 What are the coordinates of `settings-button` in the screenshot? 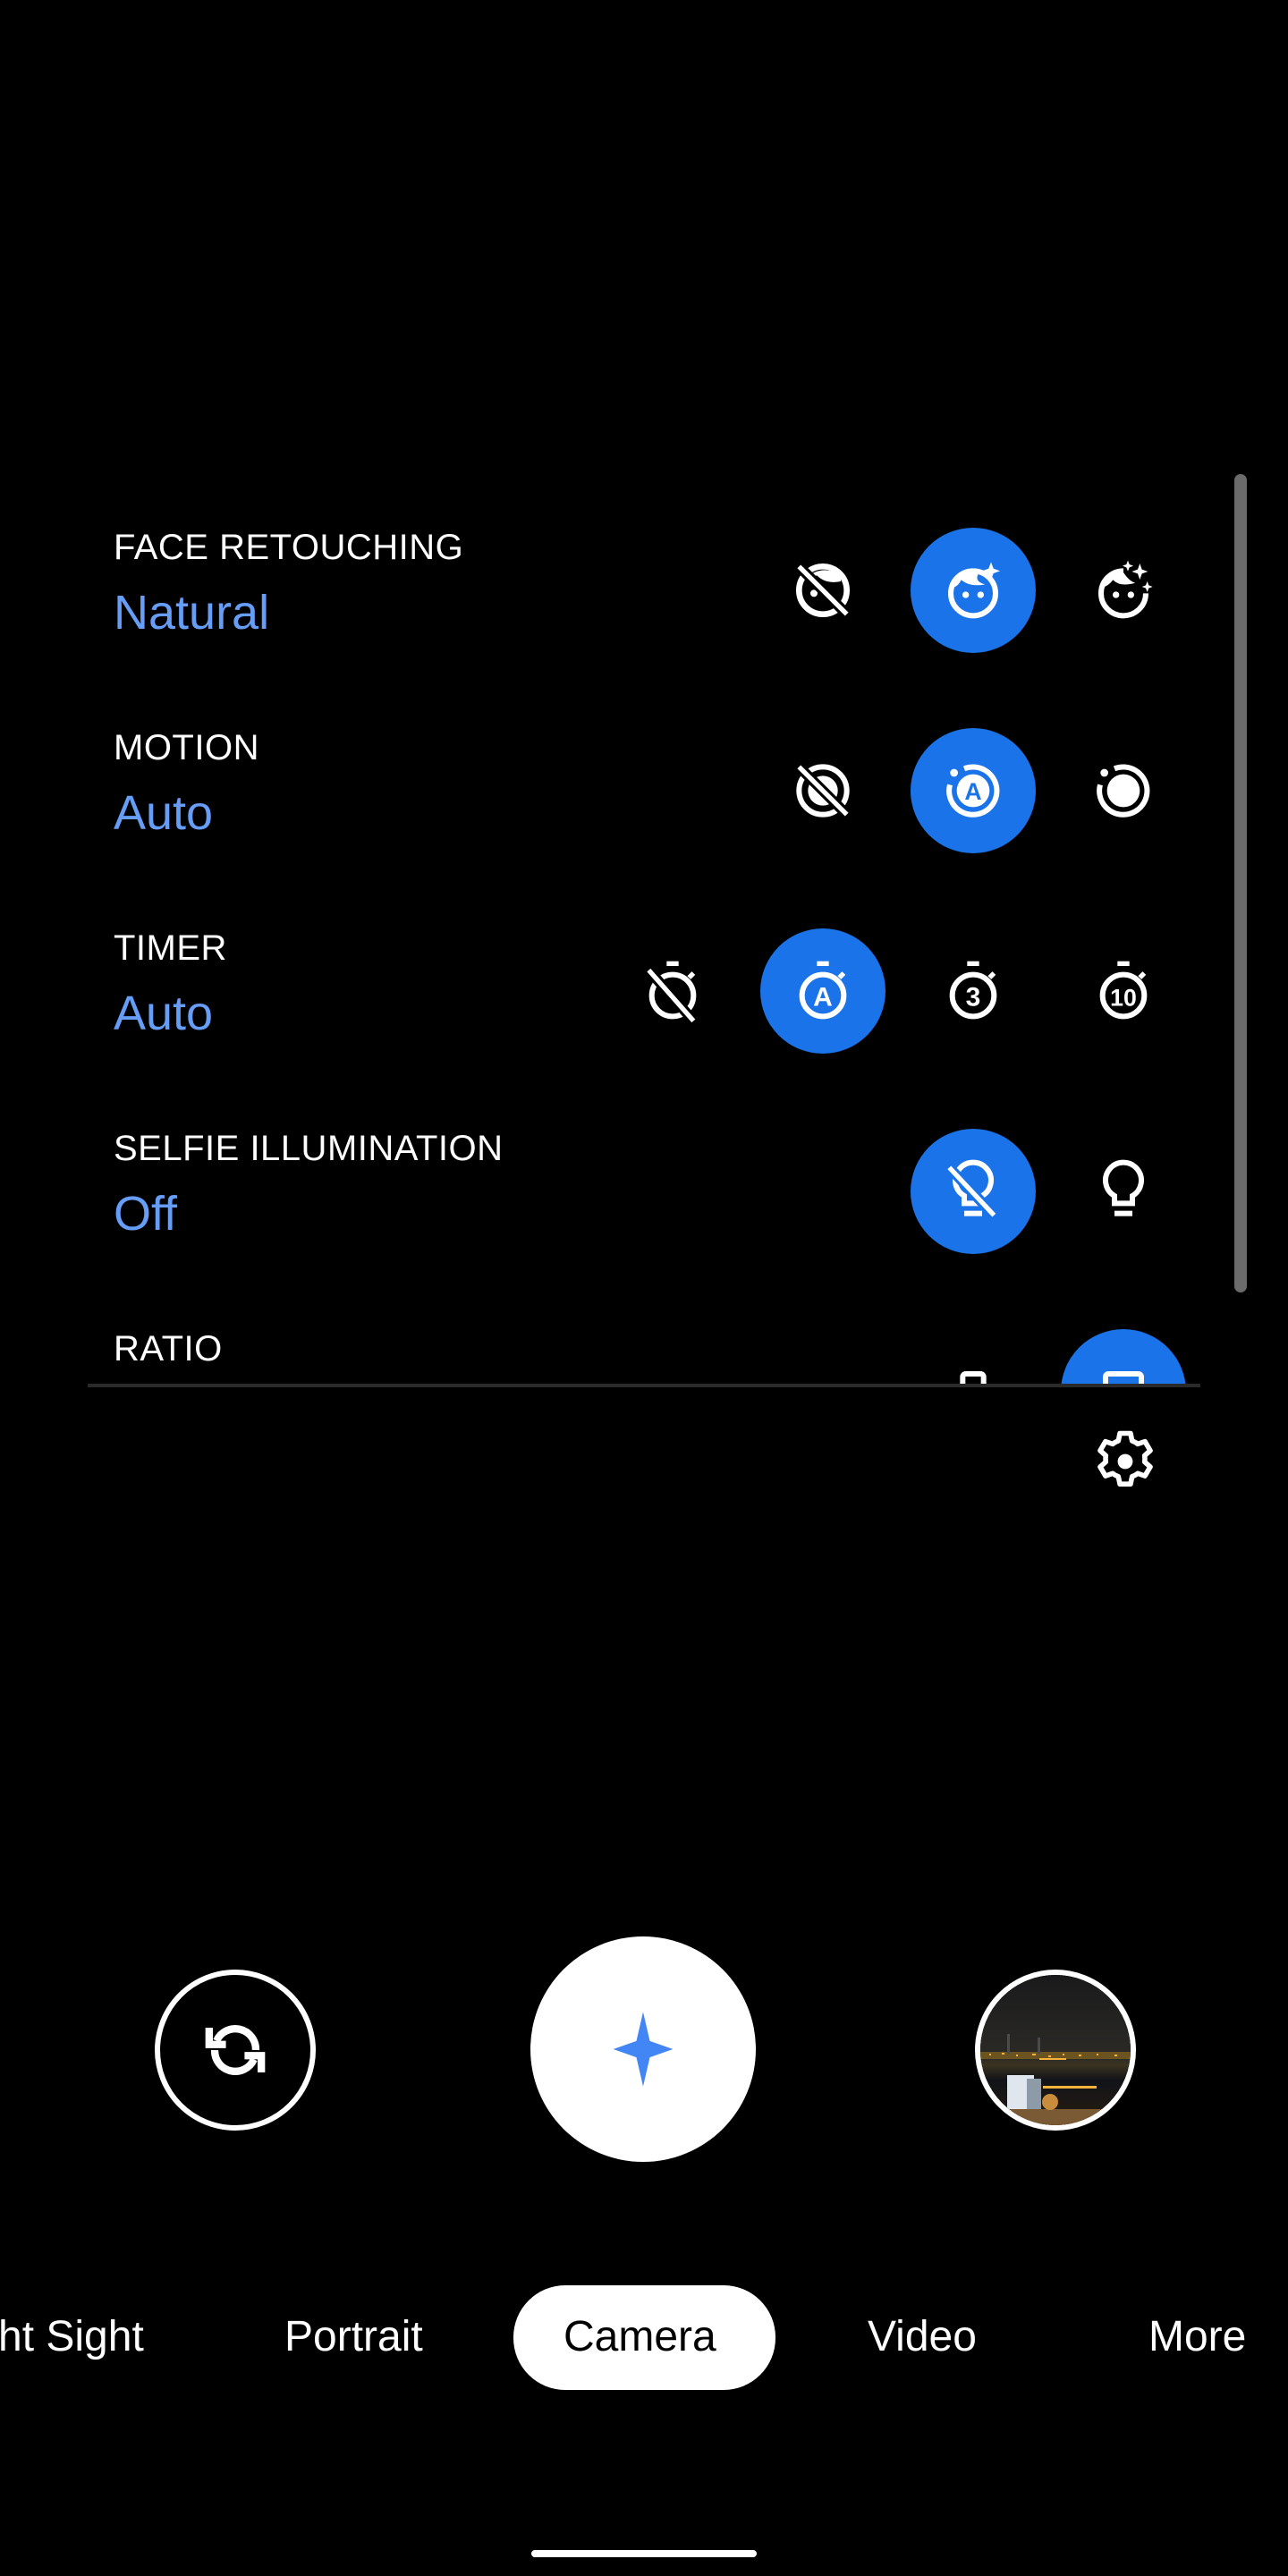 It's located at (1125, 1461).